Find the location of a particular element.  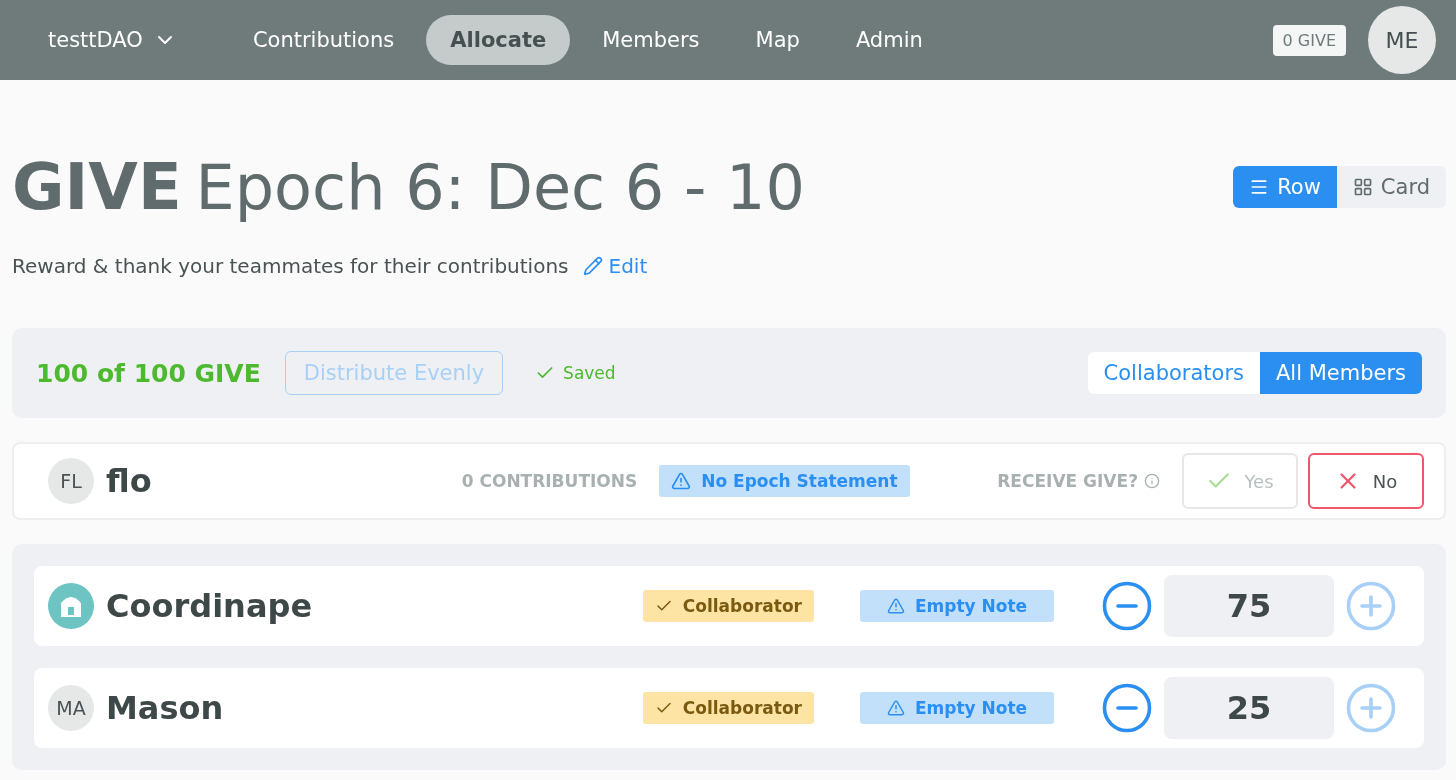

nav-tab: Contributions is located at coordinates (323, 40).